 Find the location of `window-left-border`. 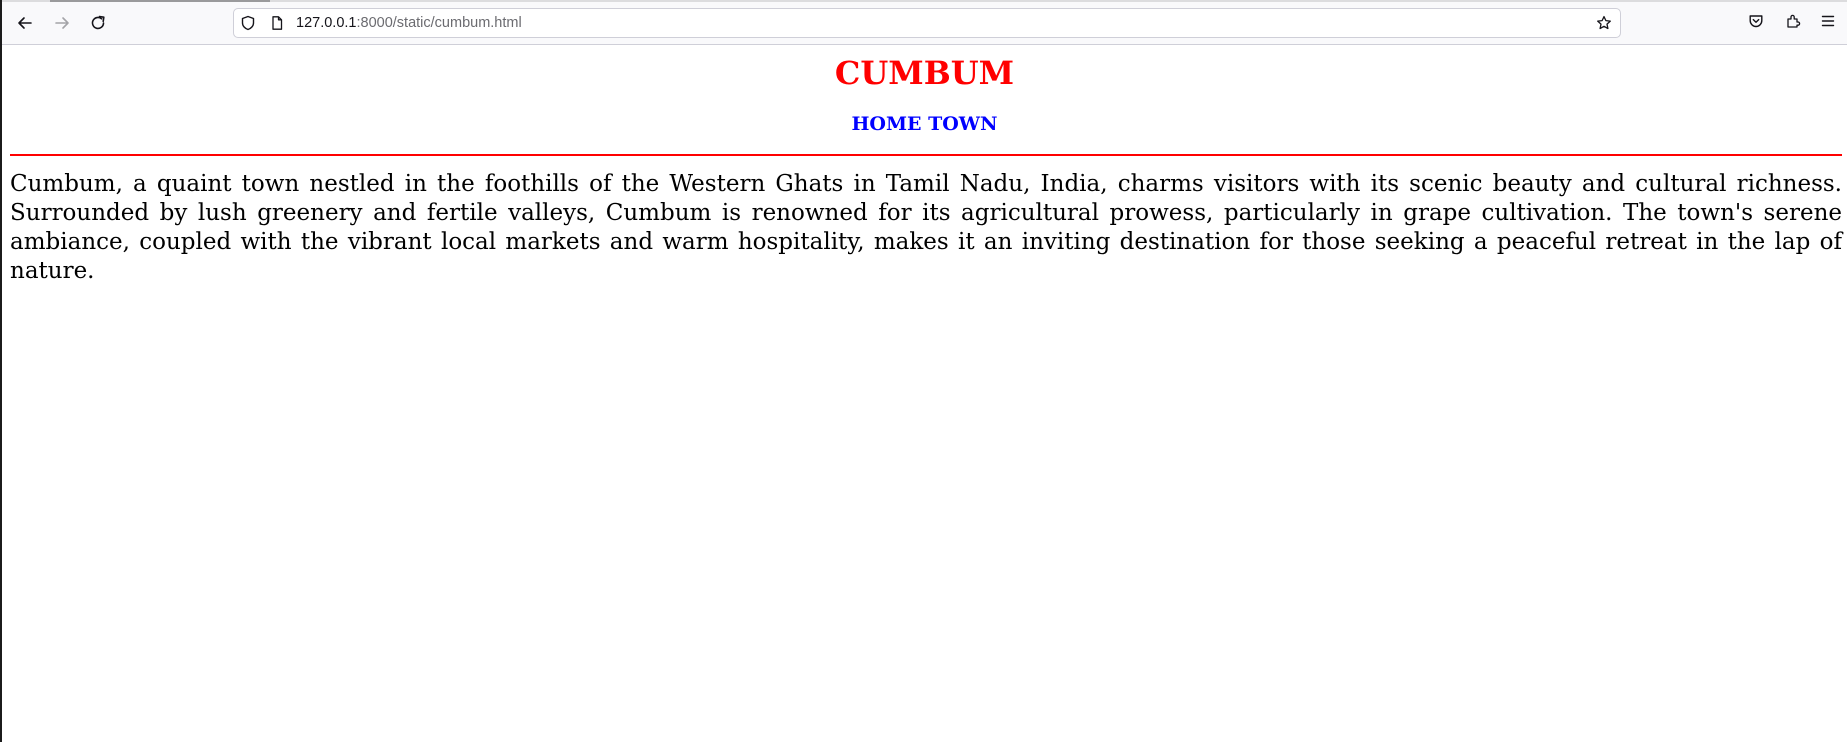

window-left-border is located at coordinates (1, 371).